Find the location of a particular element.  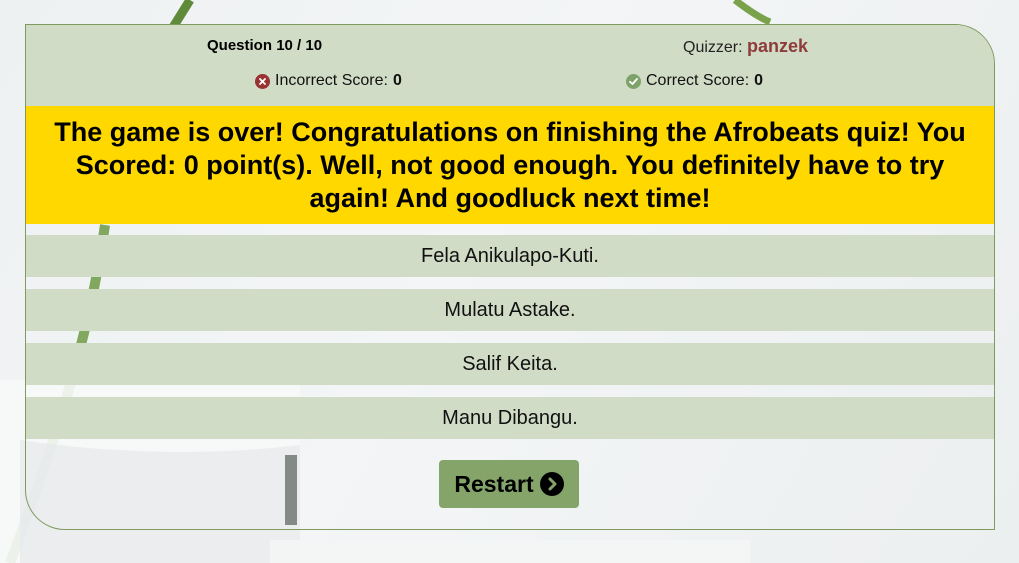

incorrect-score-value: 0 is located at coordinates (397, 80).